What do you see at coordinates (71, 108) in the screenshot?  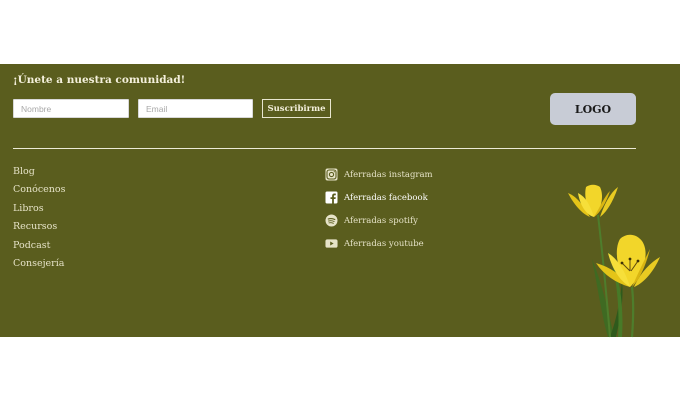 I see `name-input` at bounding box center [71, 108].